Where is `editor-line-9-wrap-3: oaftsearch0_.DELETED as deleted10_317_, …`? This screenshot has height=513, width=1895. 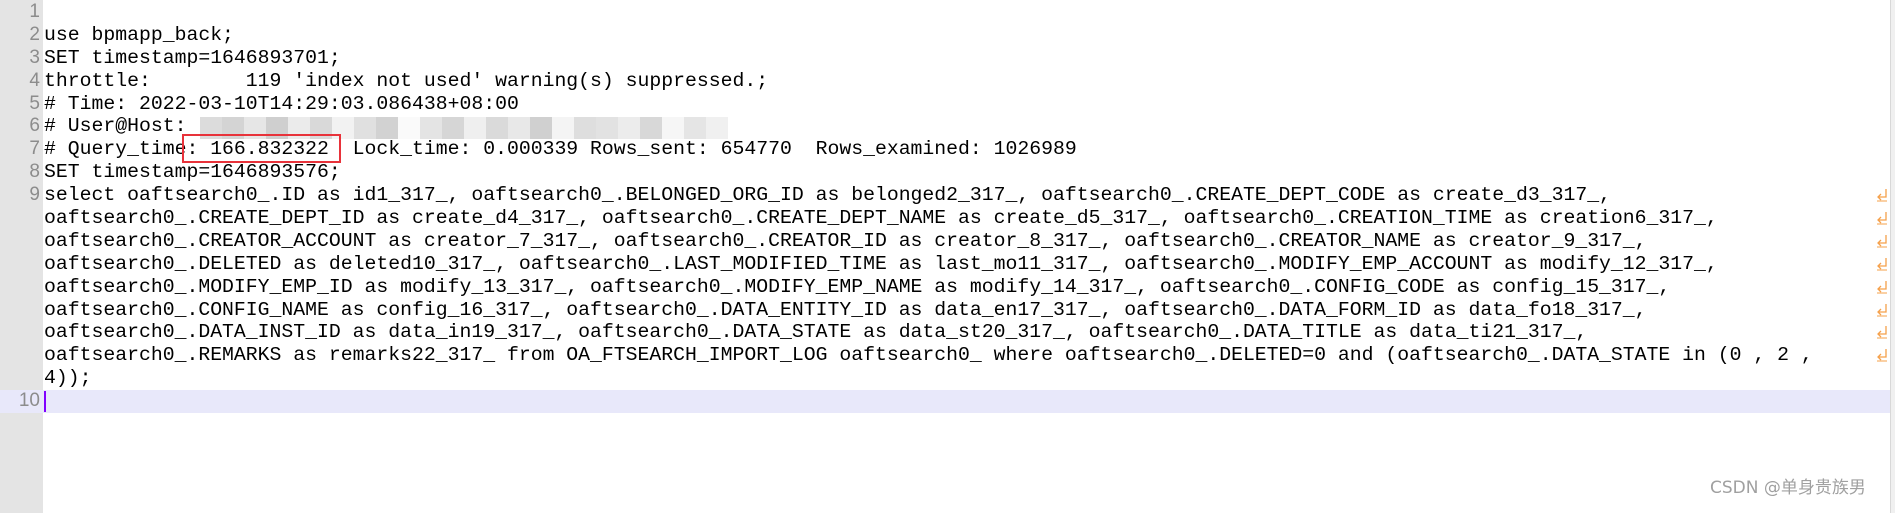
editor-line-9-wrap-3: oaftsearch0_.DELETED as deleted10_317_, … is located at coordinates (945, 264).